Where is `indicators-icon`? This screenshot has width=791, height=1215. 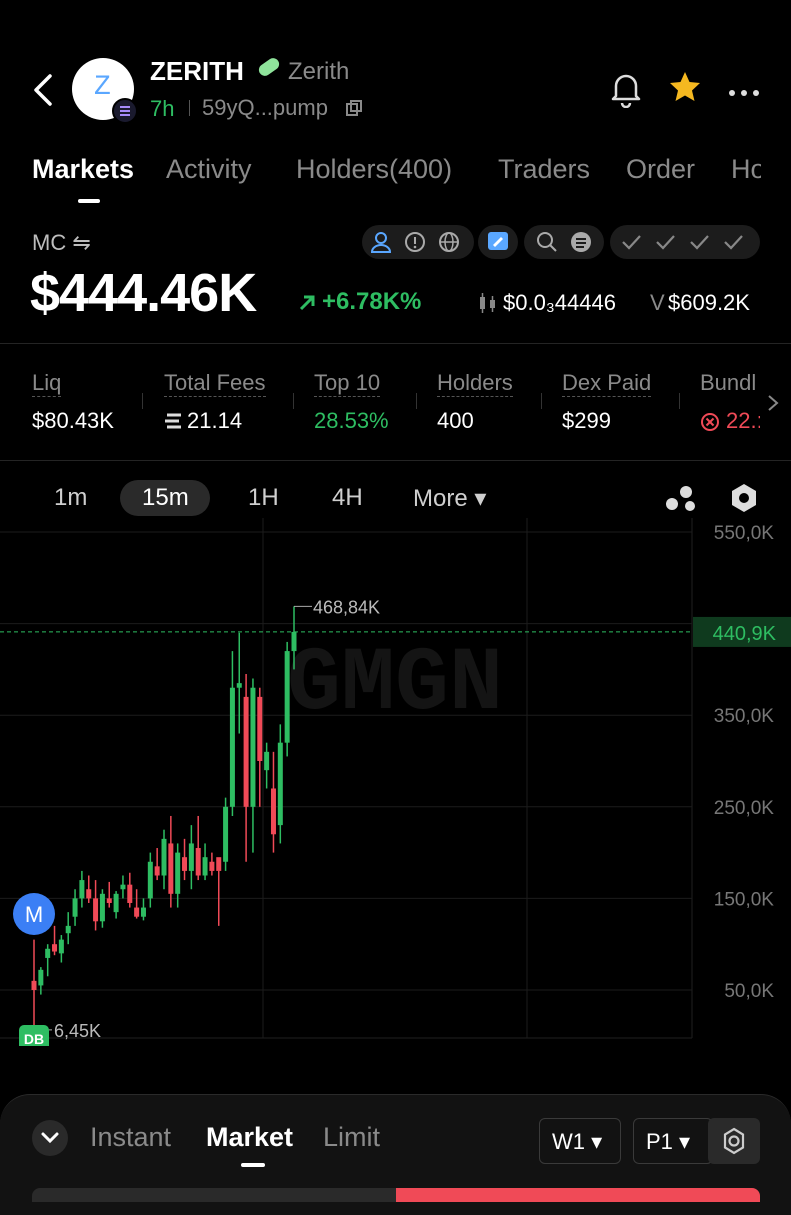 indicators-icon is located at coordinates (681, 498).